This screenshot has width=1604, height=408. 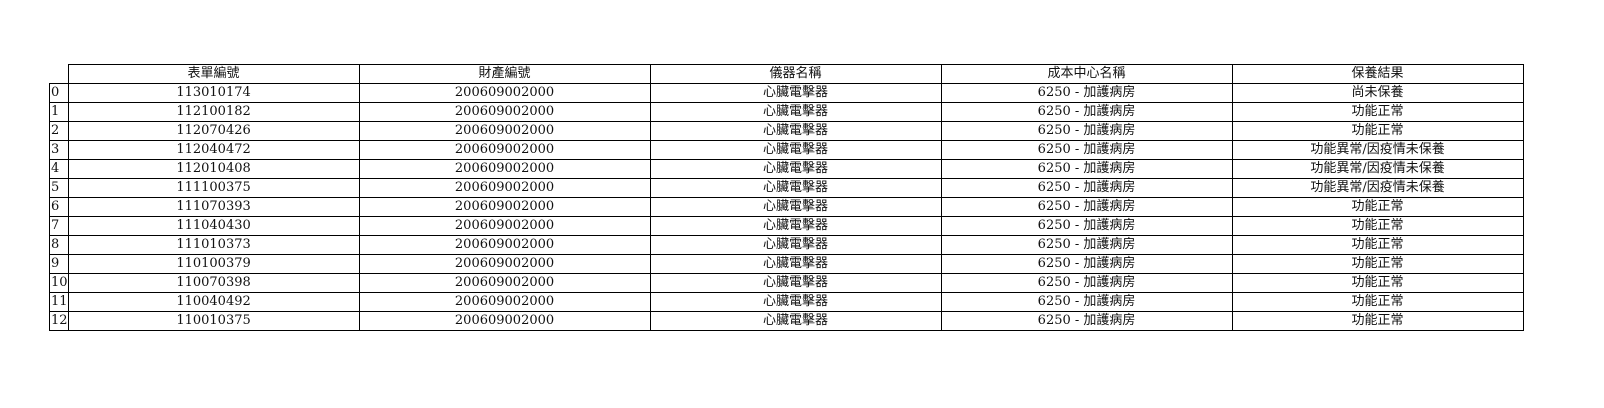 What do you see at coordinates (59, 245) in the screenshot?
I see `row-index-cell: 8` at bounding box center [59, 245].